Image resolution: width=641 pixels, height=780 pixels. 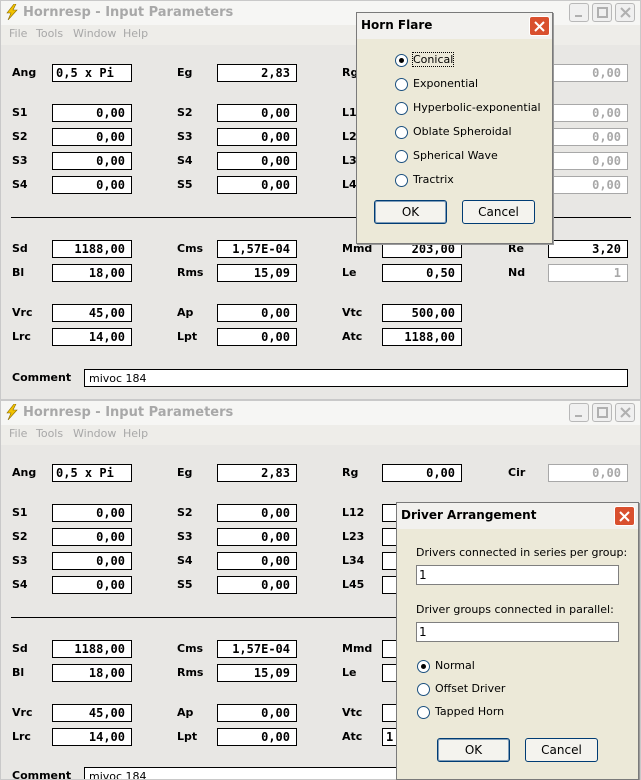 I want to click on field-l2: 0,00, so click(x=588, y=137).